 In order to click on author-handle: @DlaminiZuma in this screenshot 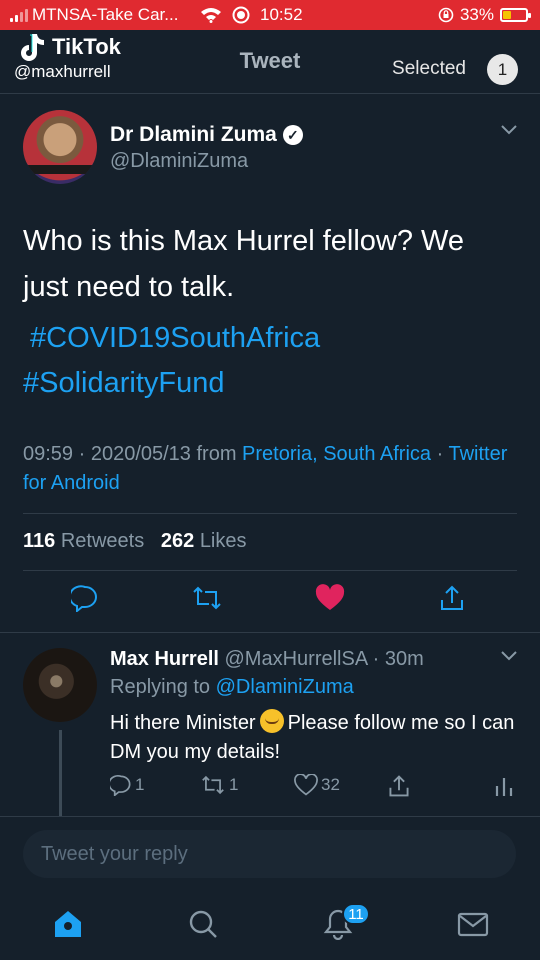, I will do `click(179, 161)`.